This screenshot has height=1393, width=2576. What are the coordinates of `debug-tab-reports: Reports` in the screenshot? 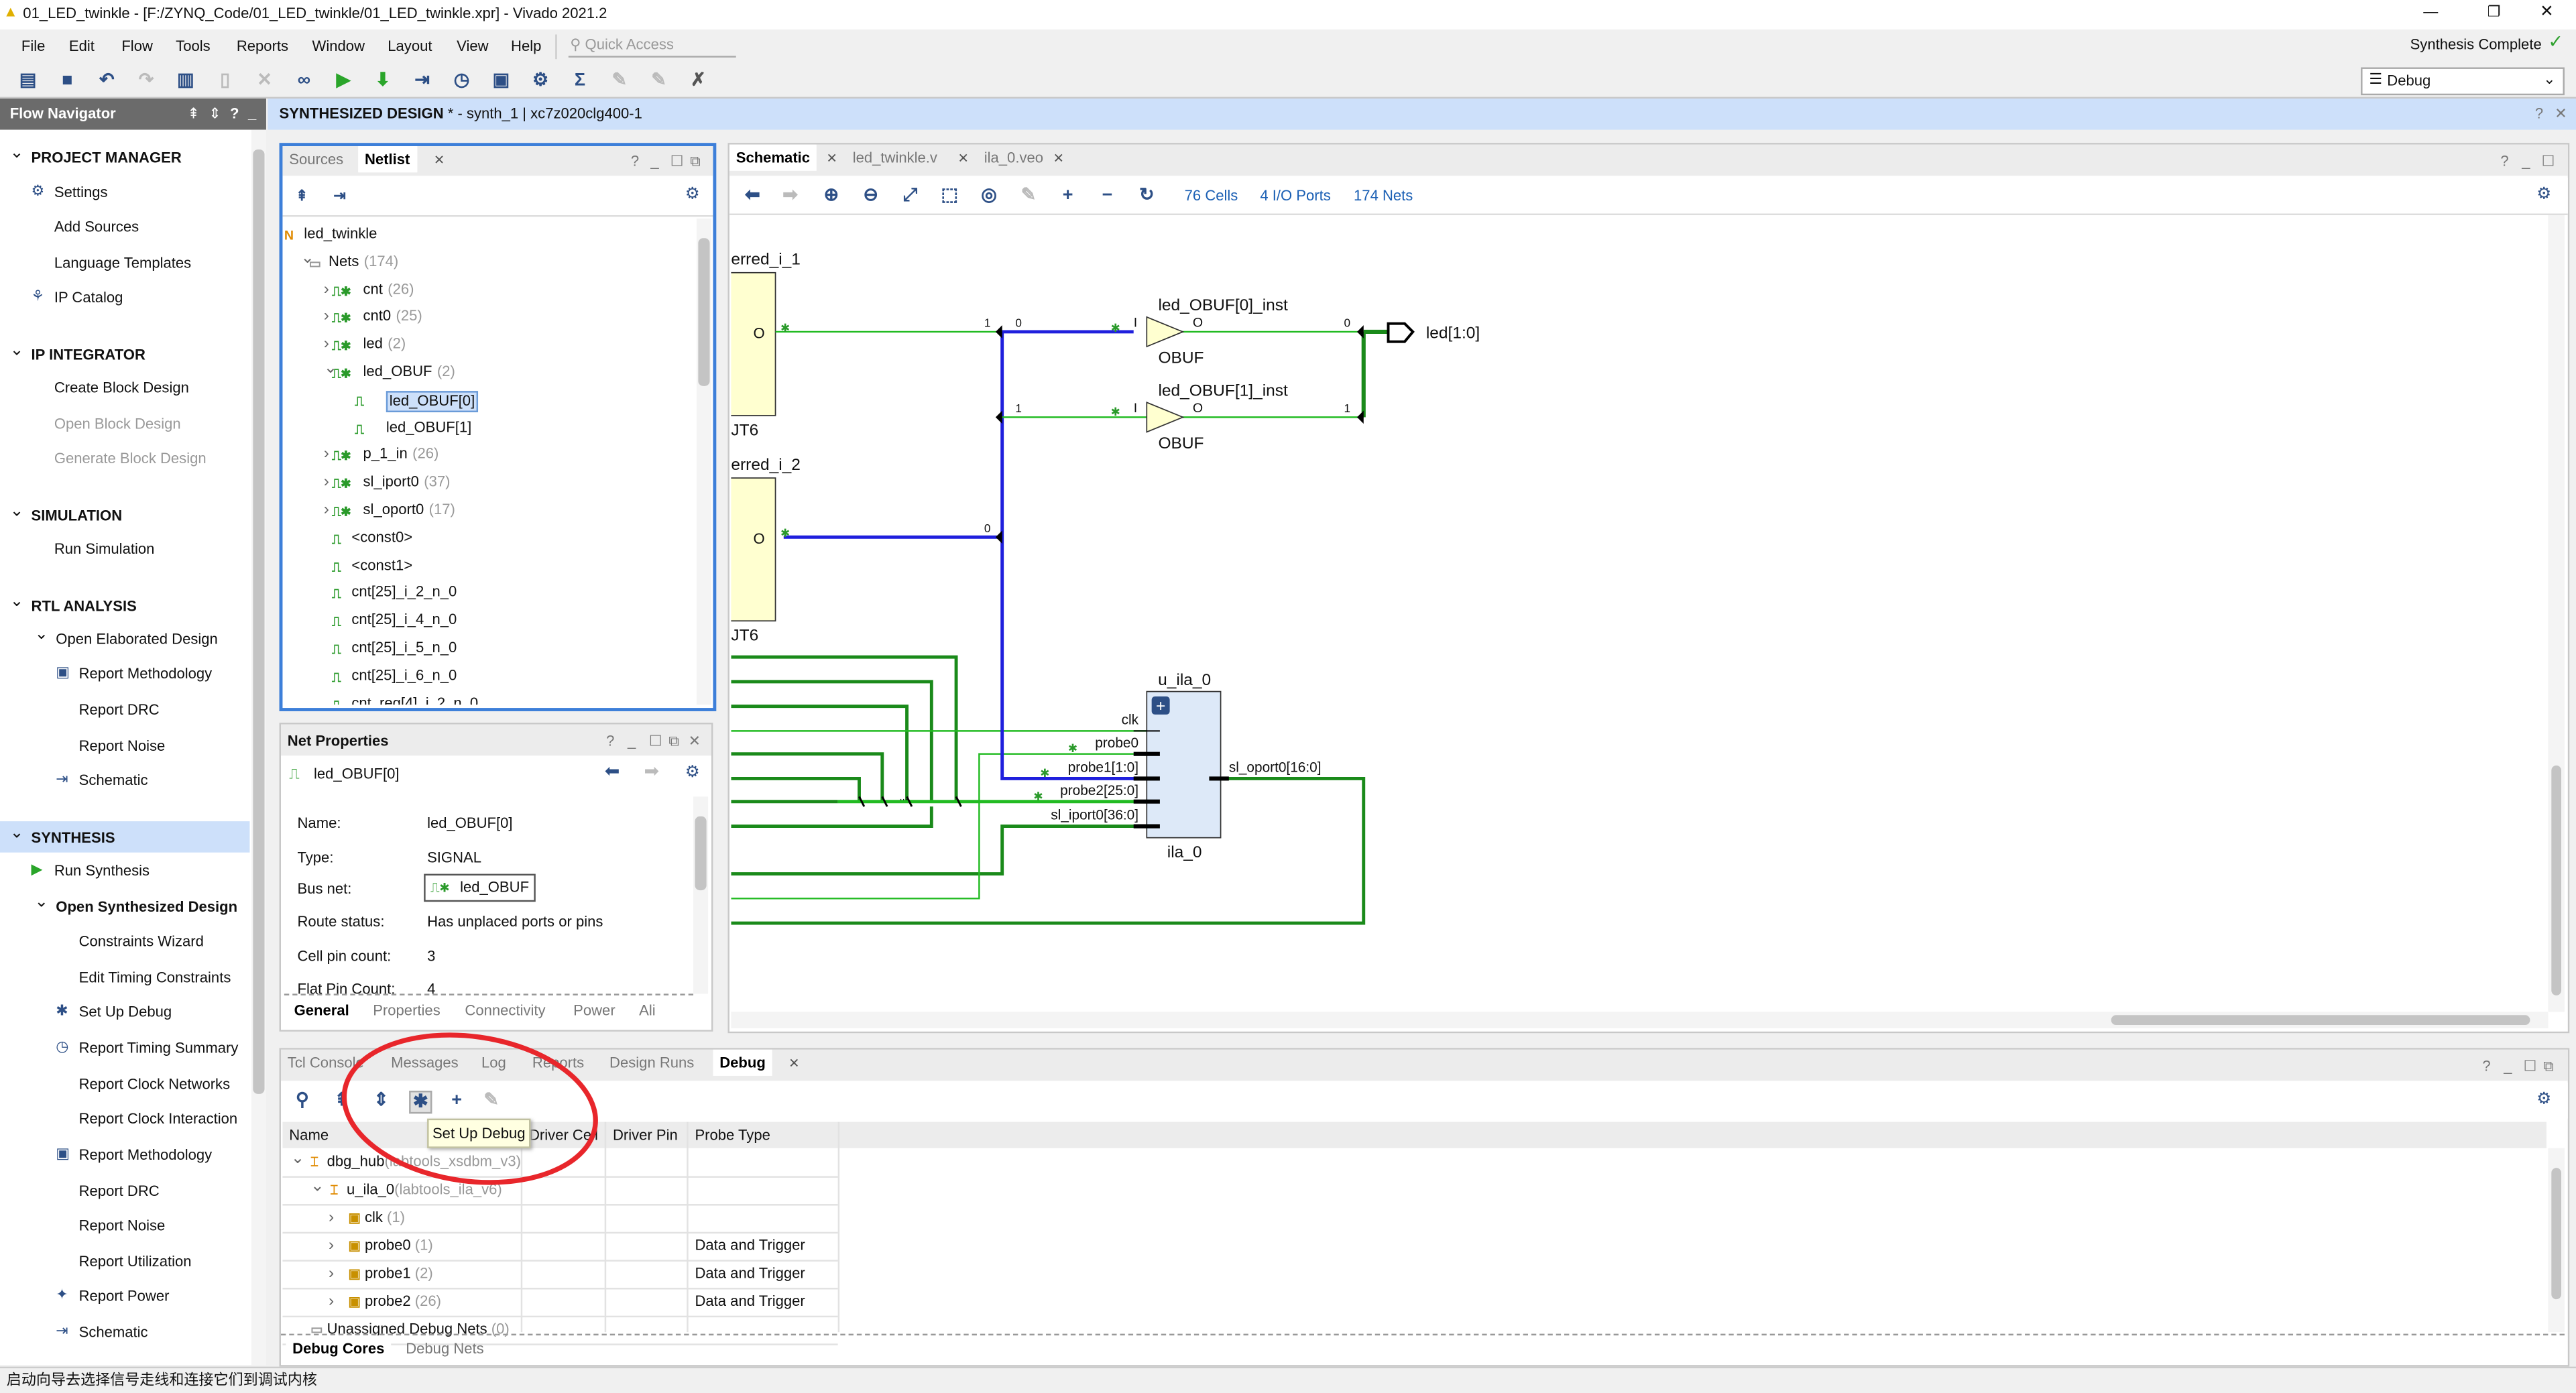 It's located at (558, 1063).